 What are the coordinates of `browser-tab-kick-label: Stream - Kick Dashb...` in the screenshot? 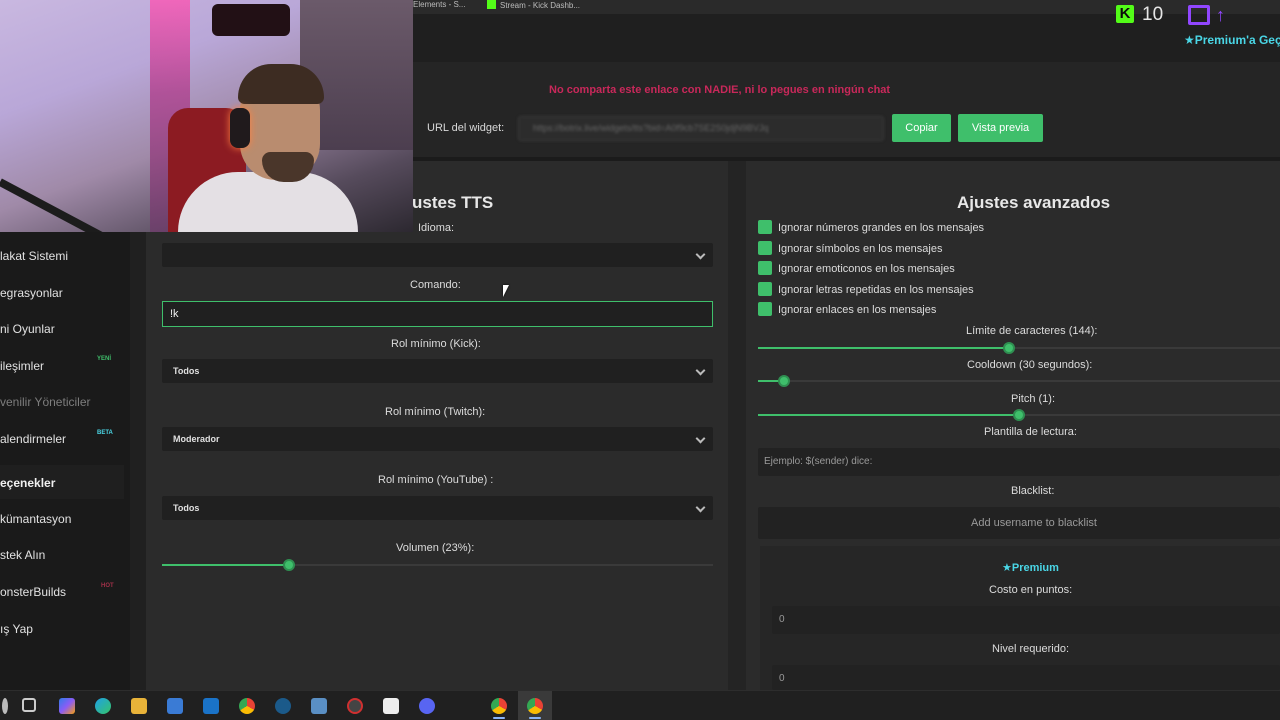 It's located at (540, 5).